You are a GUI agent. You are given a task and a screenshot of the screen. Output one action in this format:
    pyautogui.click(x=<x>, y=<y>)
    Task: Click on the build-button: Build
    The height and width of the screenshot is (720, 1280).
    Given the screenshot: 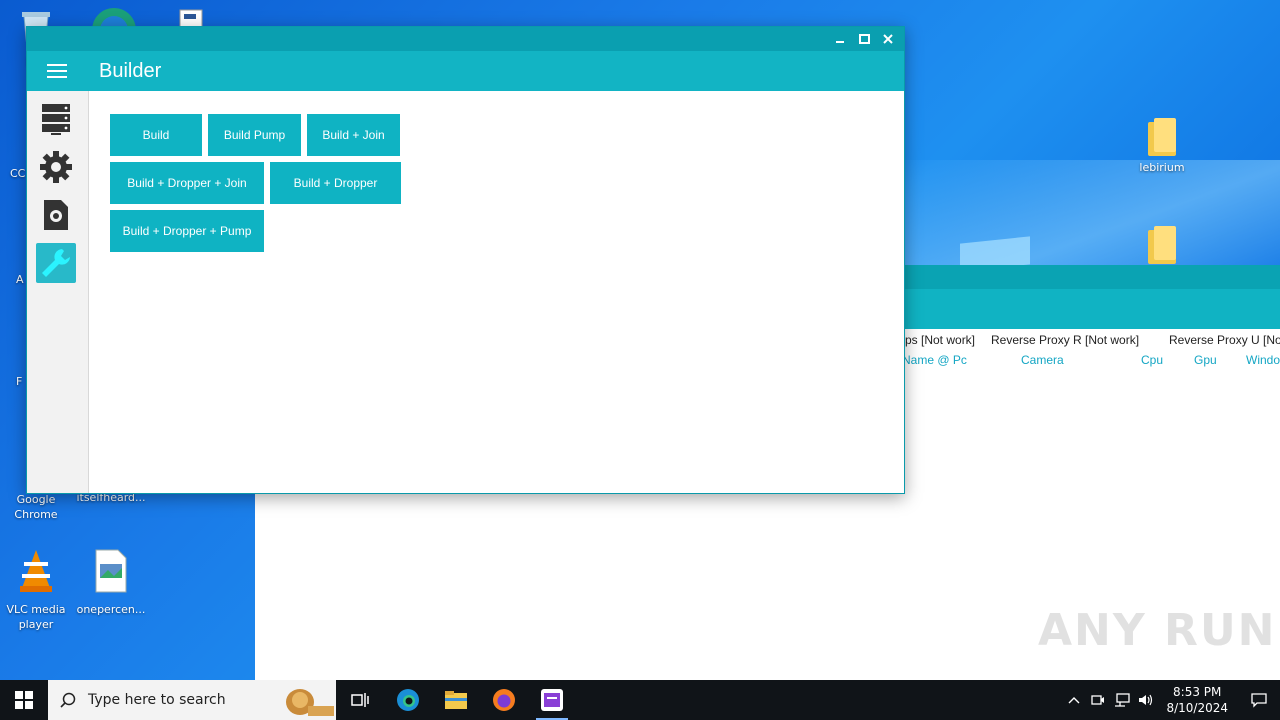 What is the action you would take?
    pyautogui.click(x=156, y=135)
    